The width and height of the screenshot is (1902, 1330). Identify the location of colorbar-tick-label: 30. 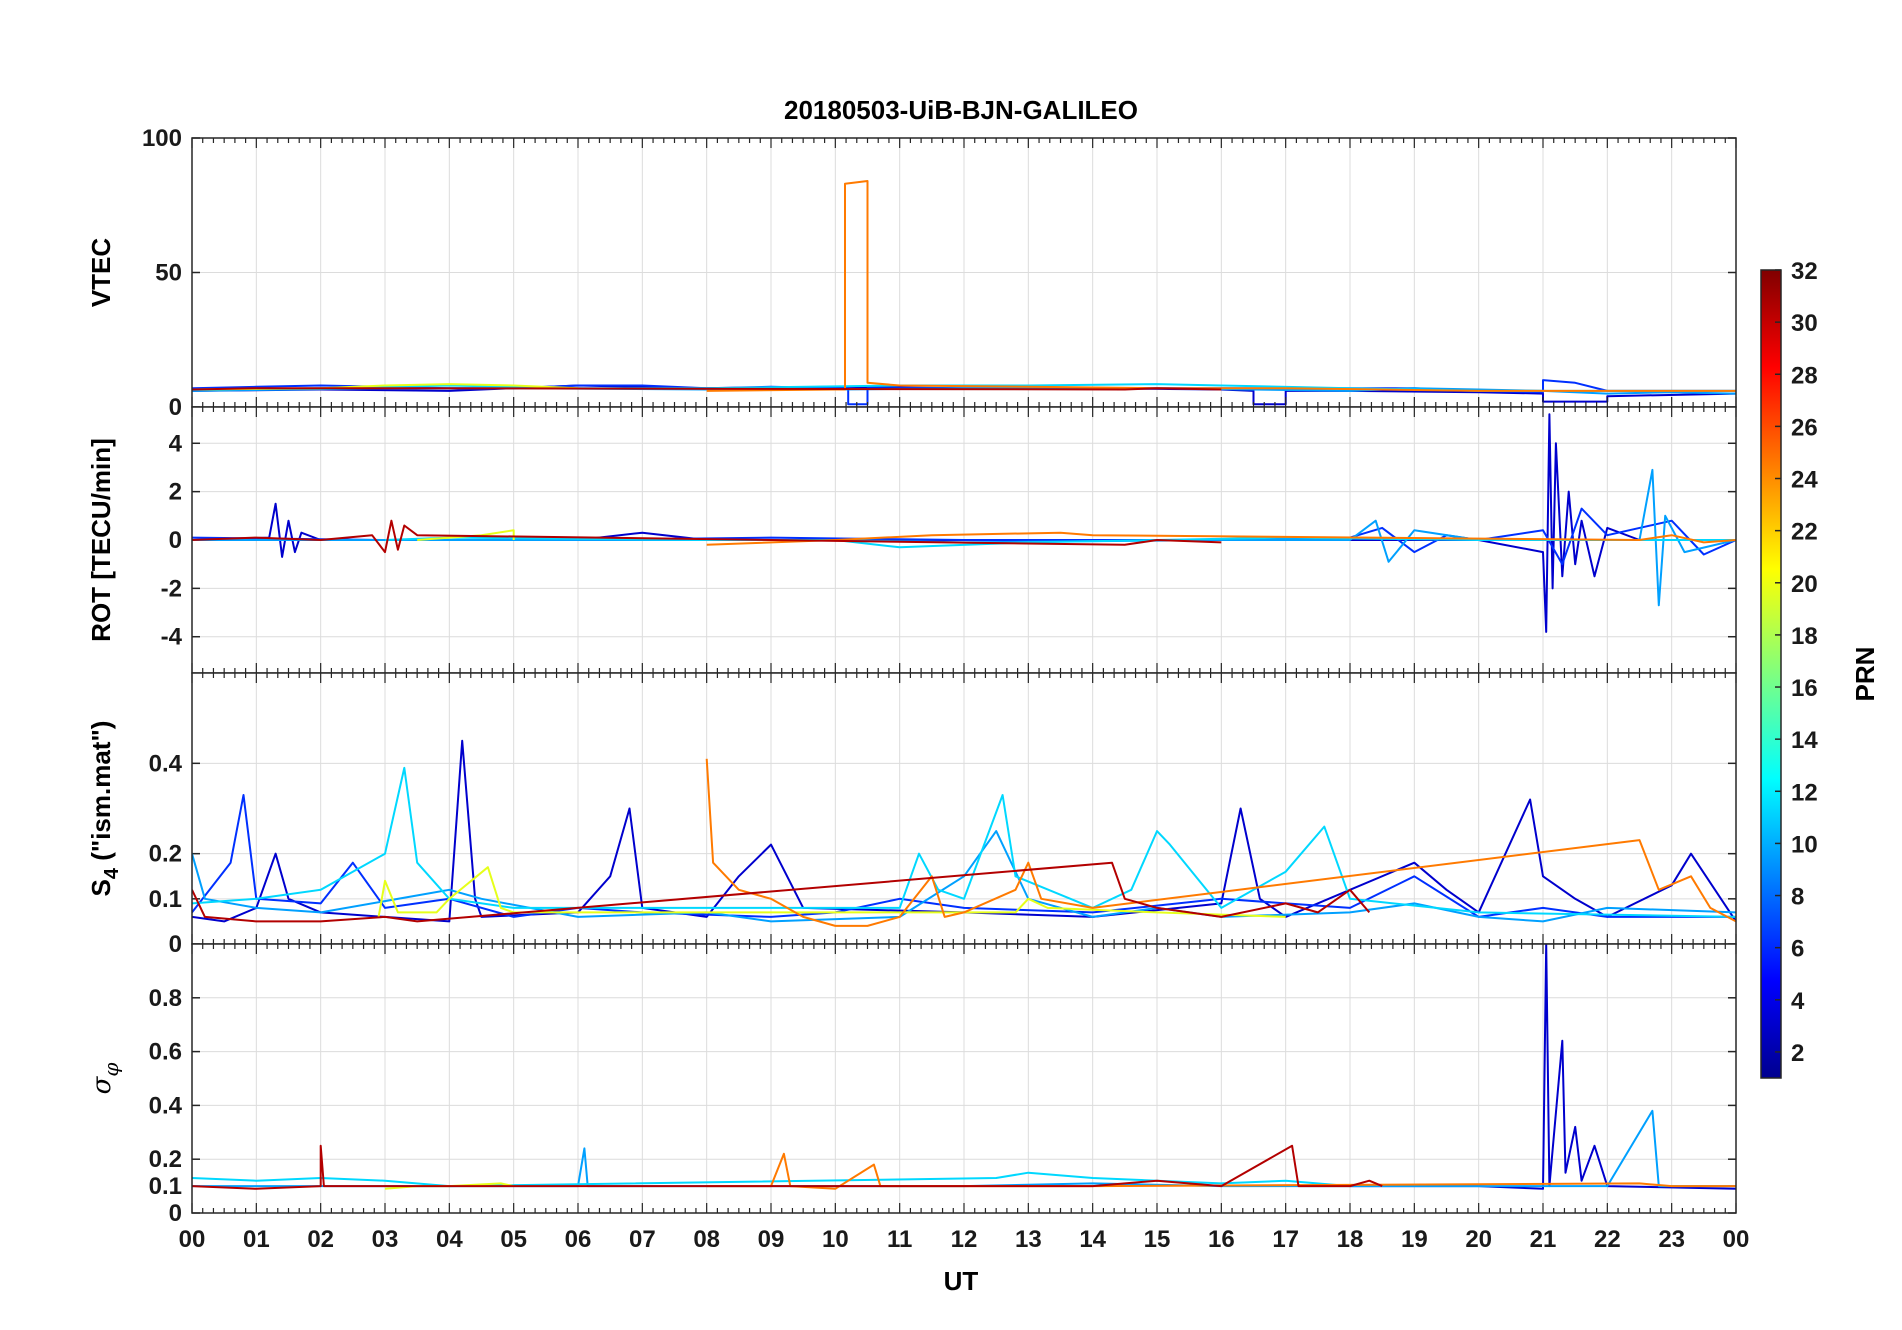
(1804, 323).